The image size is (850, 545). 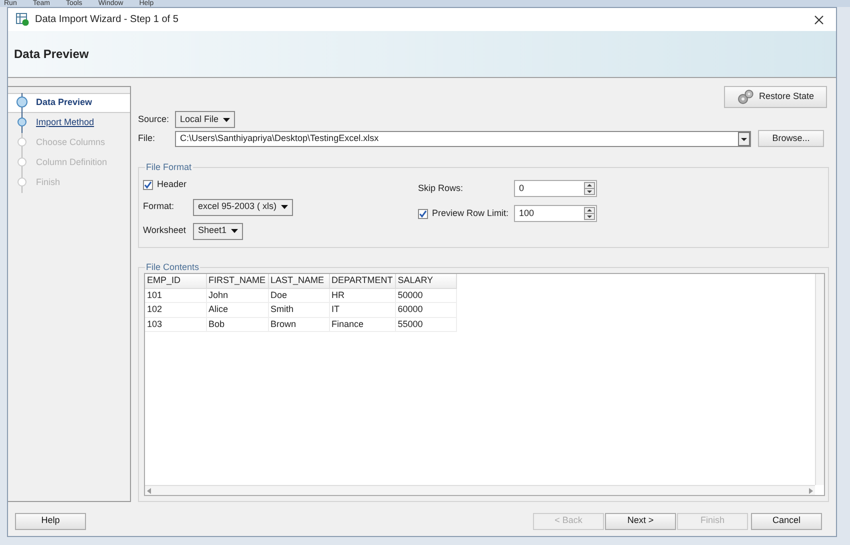 I want to click on close-icon, so click(x=819, y=19).